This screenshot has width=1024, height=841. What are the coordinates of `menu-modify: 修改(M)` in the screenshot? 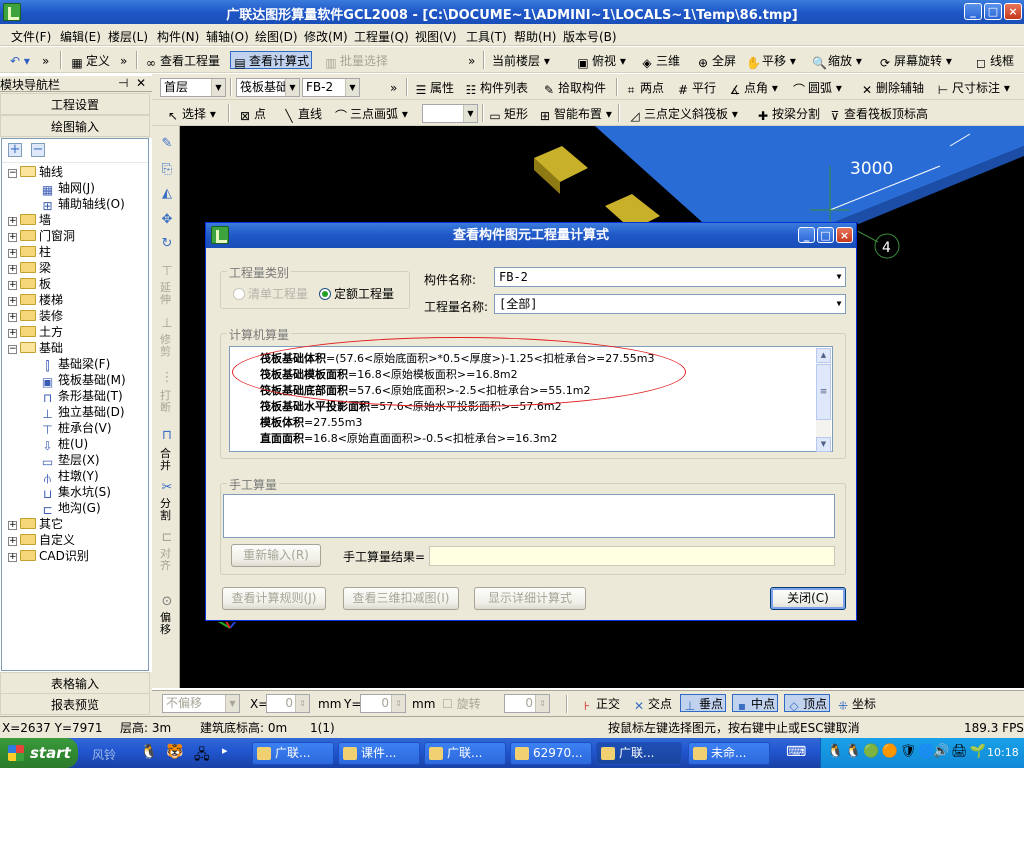 It's located at (326, 36).